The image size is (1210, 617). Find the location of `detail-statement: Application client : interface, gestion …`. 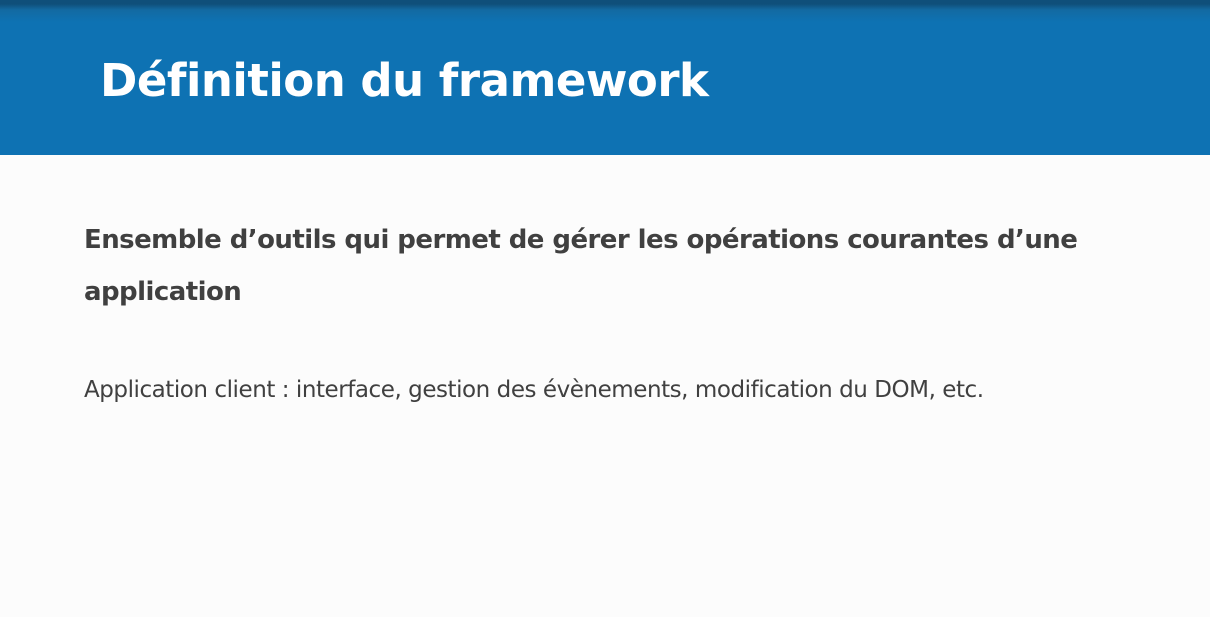

detail-statement: Application client : interface, gestion … is located at coordinates (534, 390).